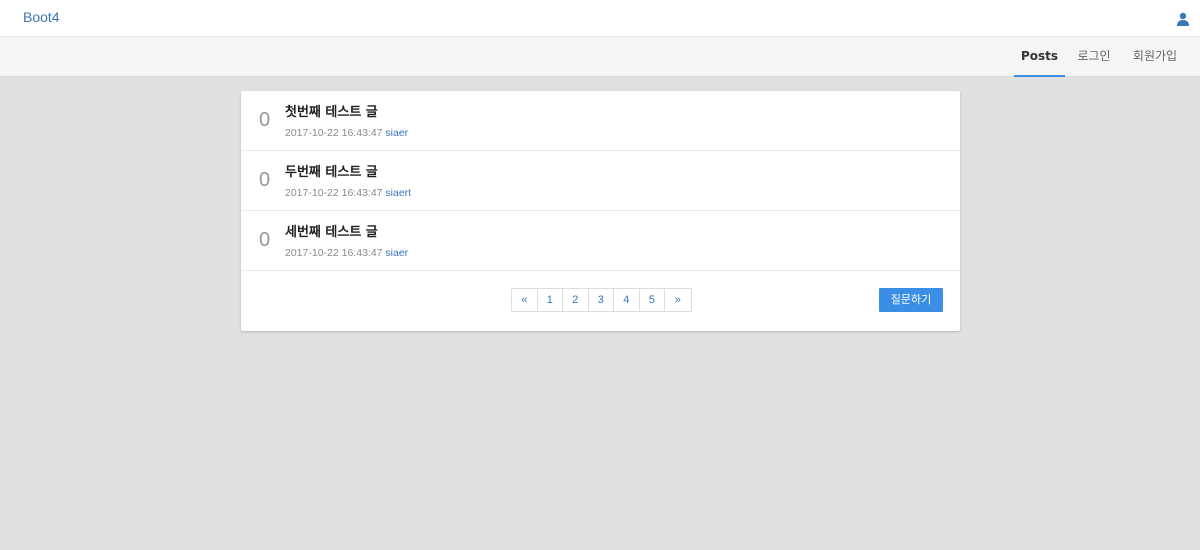 This screenshot has height=550, width=1200. I want to click on page-5-button: 5, so click(652, 300).